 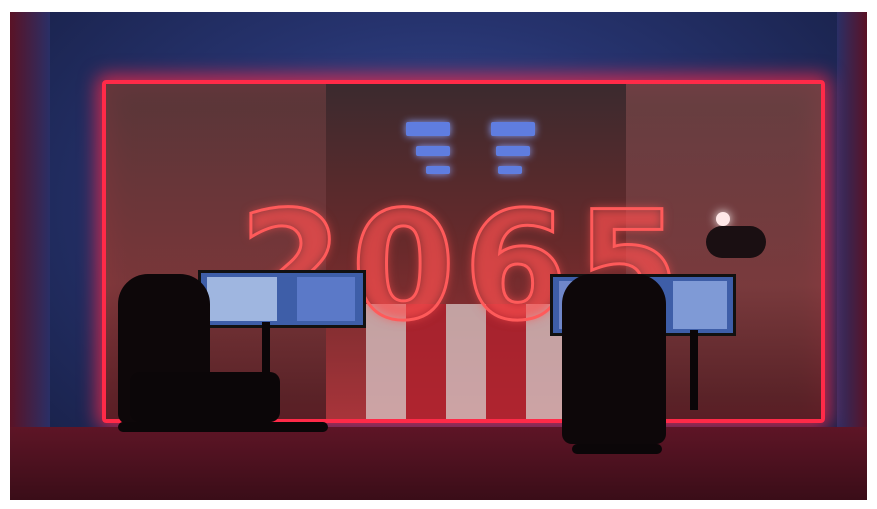 I want to click on light-orb, so click(x=723, y=219).